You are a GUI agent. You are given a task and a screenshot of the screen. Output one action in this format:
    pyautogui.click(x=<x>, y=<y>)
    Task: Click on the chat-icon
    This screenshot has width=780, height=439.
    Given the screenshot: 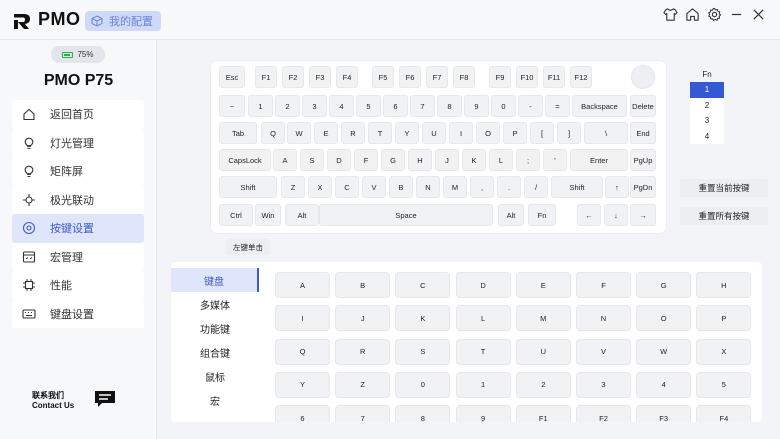 What is the action you would take?
    pyautogui.click(x=105, y=399)
    